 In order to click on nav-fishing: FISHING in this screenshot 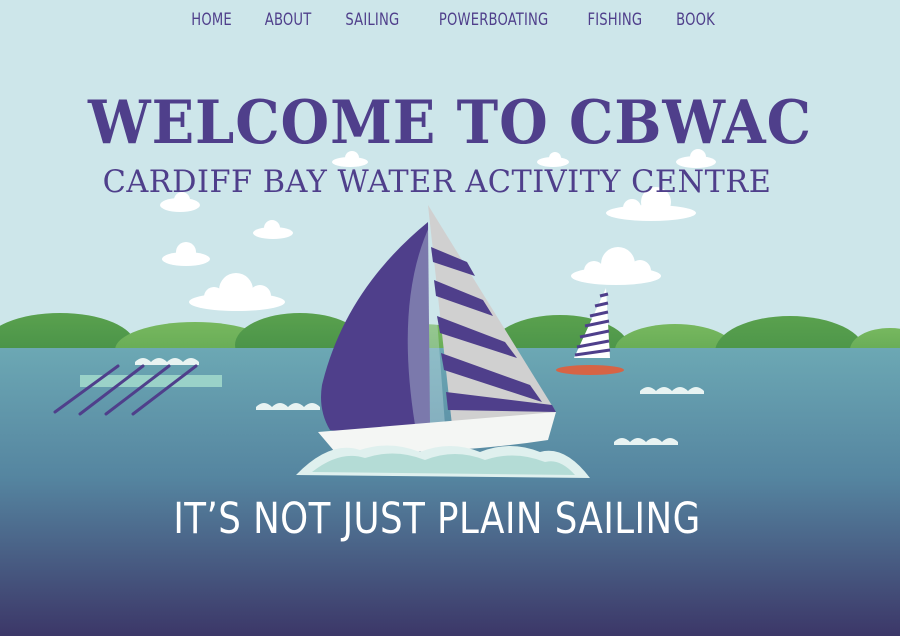, I will do `click(615, 20)`.